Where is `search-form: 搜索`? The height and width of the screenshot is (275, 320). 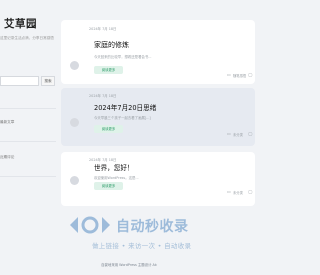 search-form: 搜索 is located at coordinates (28, 81).